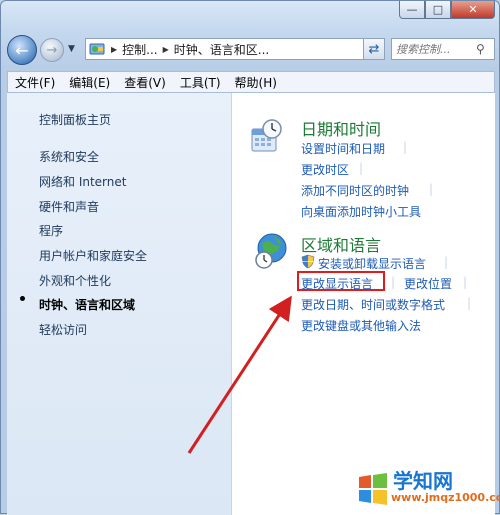 This screenshot has height=515, width=500. I want to click on site-watermark: 学知网 www.jmqz1000.com, so click(426, 488).